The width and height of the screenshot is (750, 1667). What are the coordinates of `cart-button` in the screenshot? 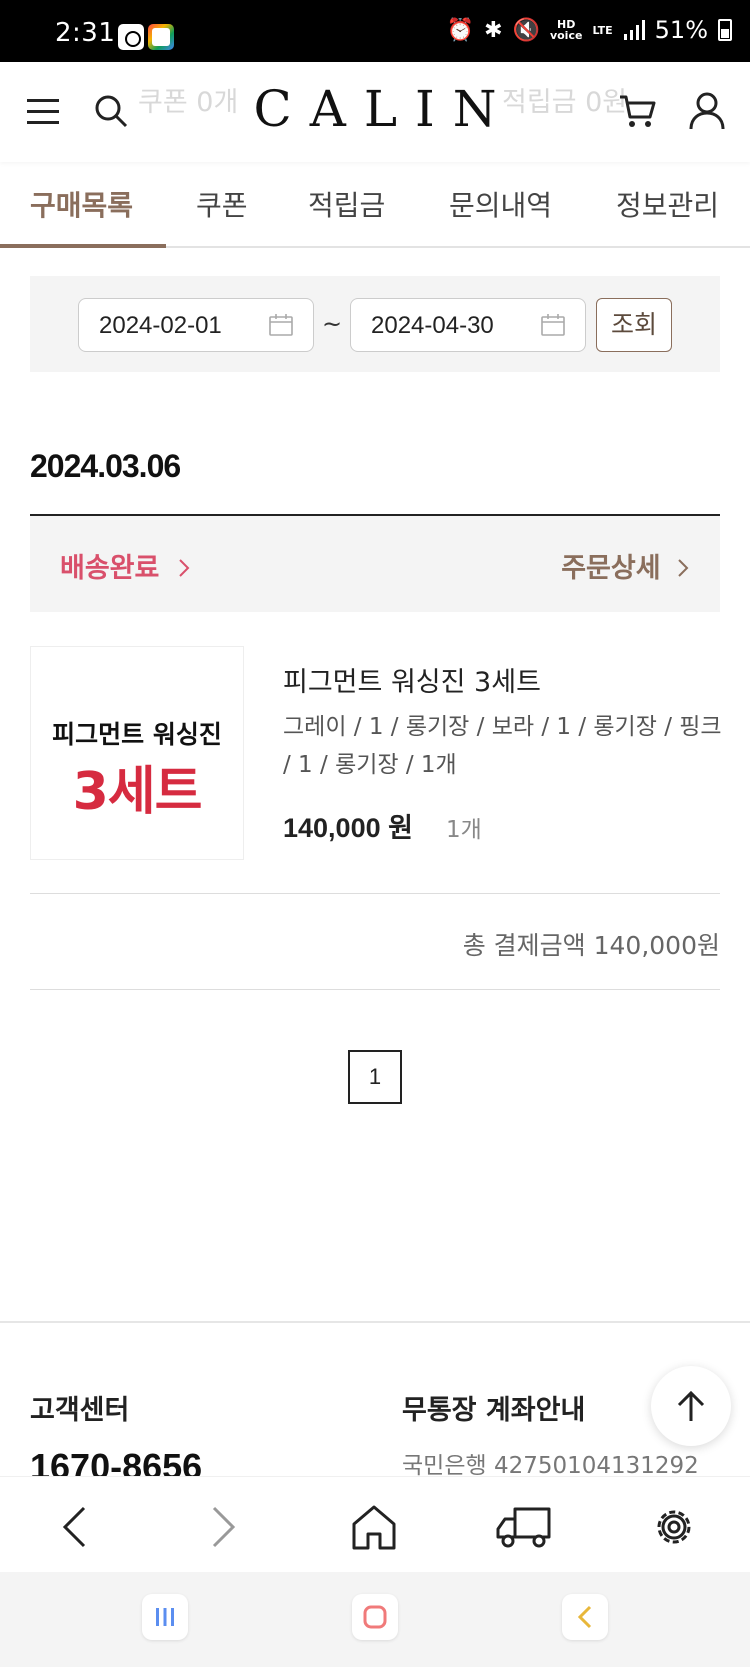 It's located at (637, 111).